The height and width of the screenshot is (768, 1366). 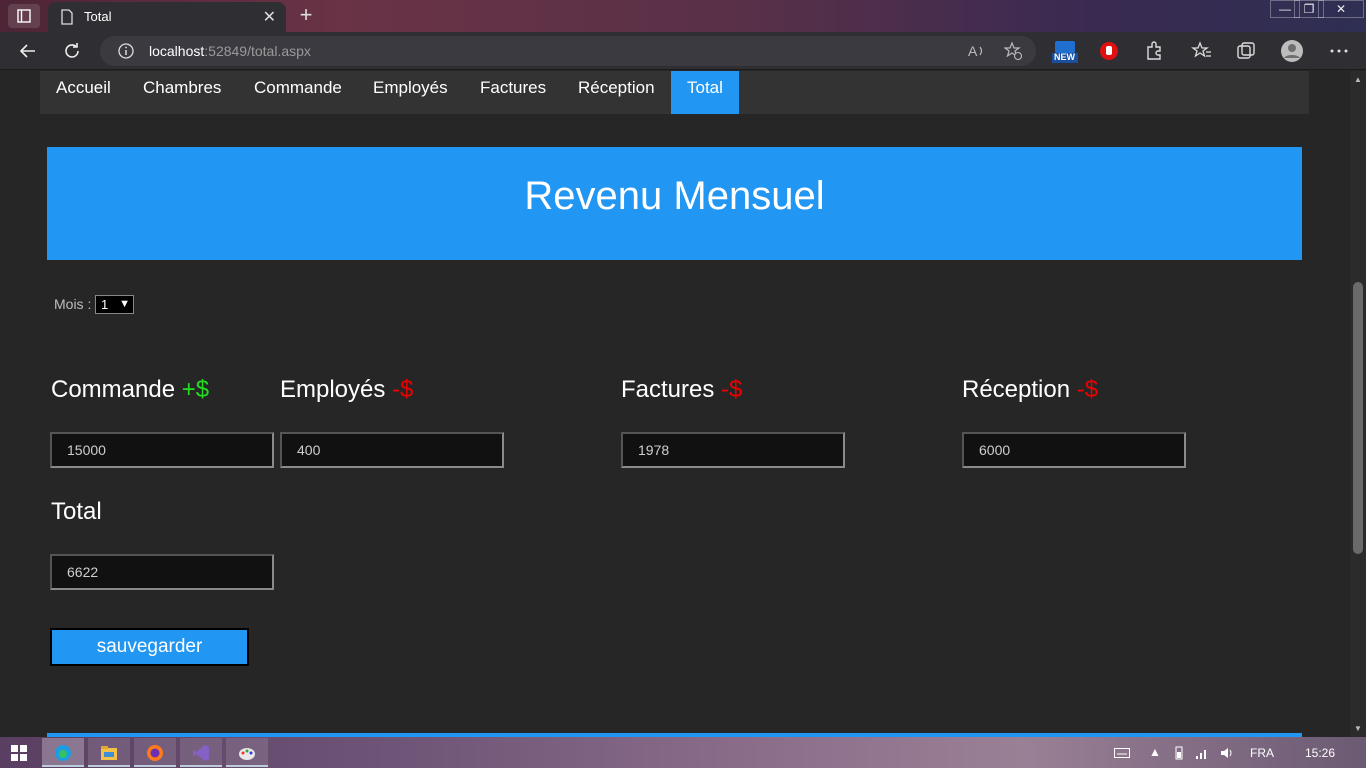 What do you see at coordinates (513, 92) in the screenshot?
I see `nav-item-factures: Factures` at bounding box center [513, 92].